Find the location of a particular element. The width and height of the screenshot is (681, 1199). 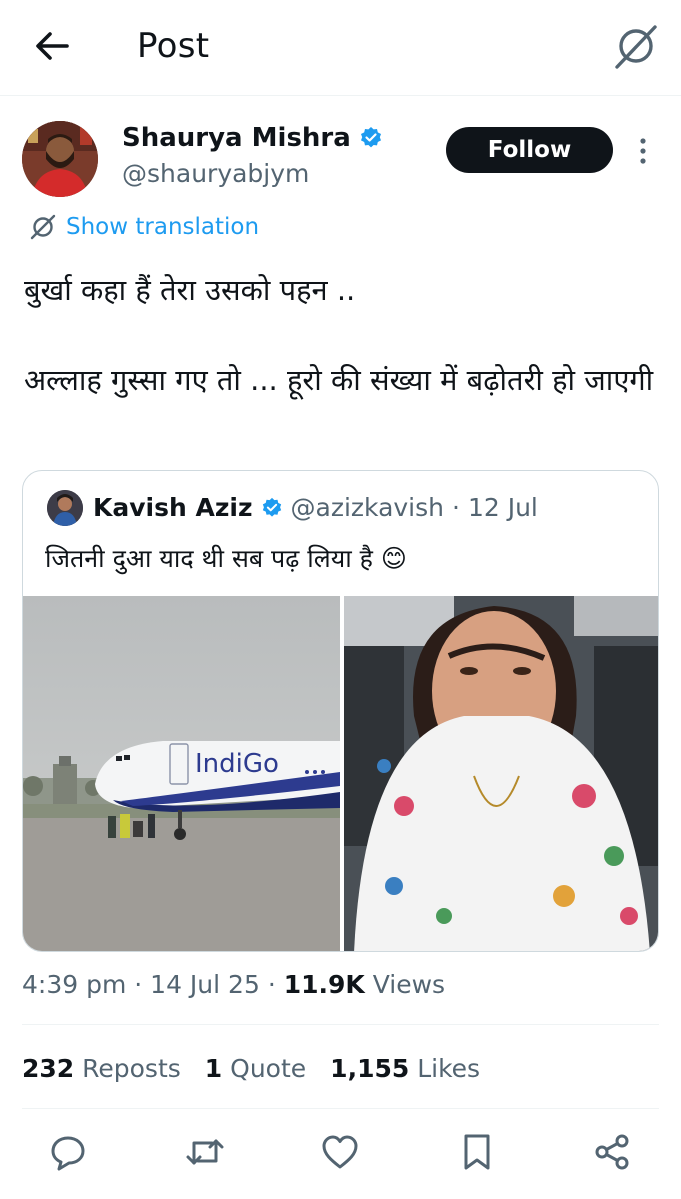

quoted-header: Kavish Aziz @azizkavish · 12 Jul is located at coordinates (315, 508).